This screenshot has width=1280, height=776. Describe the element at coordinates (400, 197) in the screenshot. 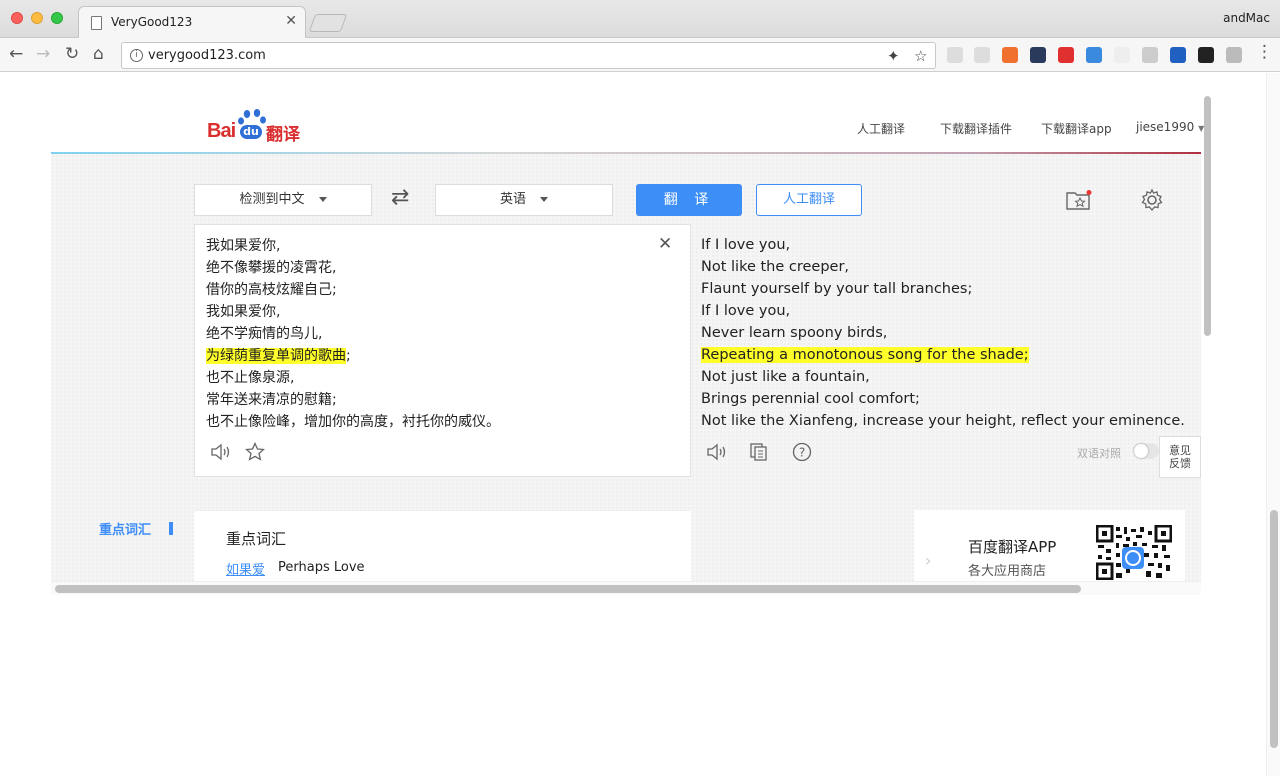

I see `swap-languages-icon: ⇄` at that location.